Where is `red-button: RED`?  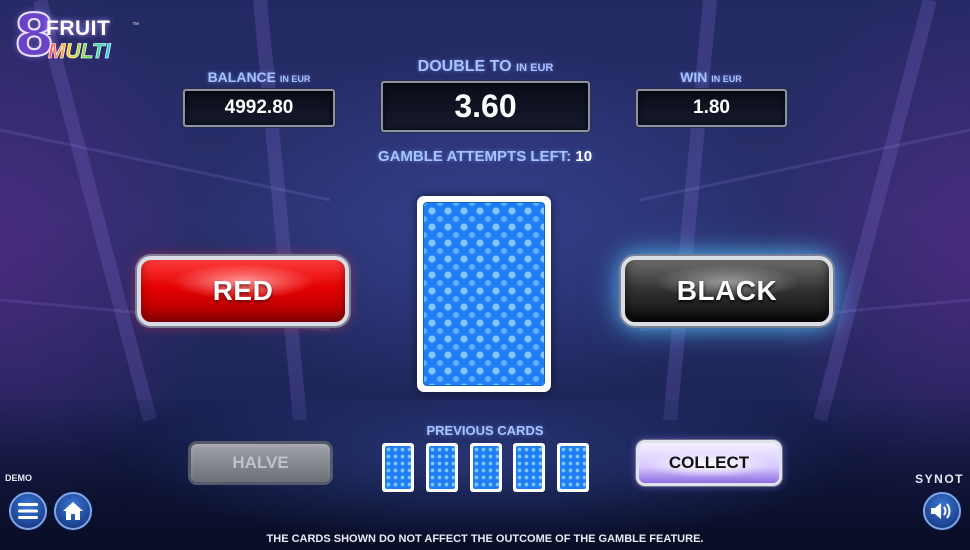 red-button: RED is located at coordinates (243, 291).